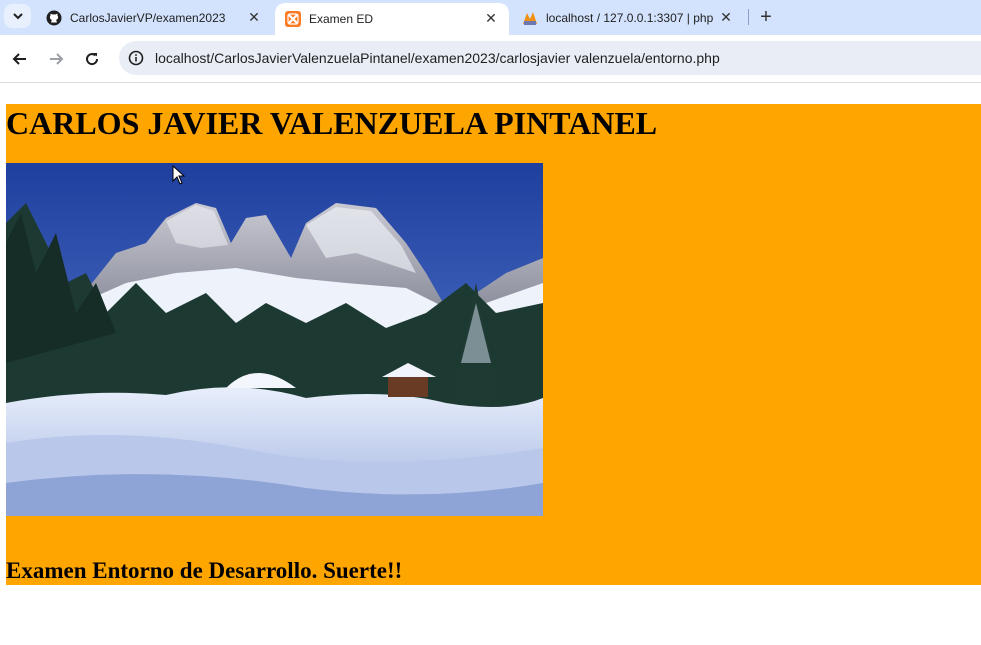 This screenshot has height=645, width=981. I want to click on forward-icon, so click(56, 59).